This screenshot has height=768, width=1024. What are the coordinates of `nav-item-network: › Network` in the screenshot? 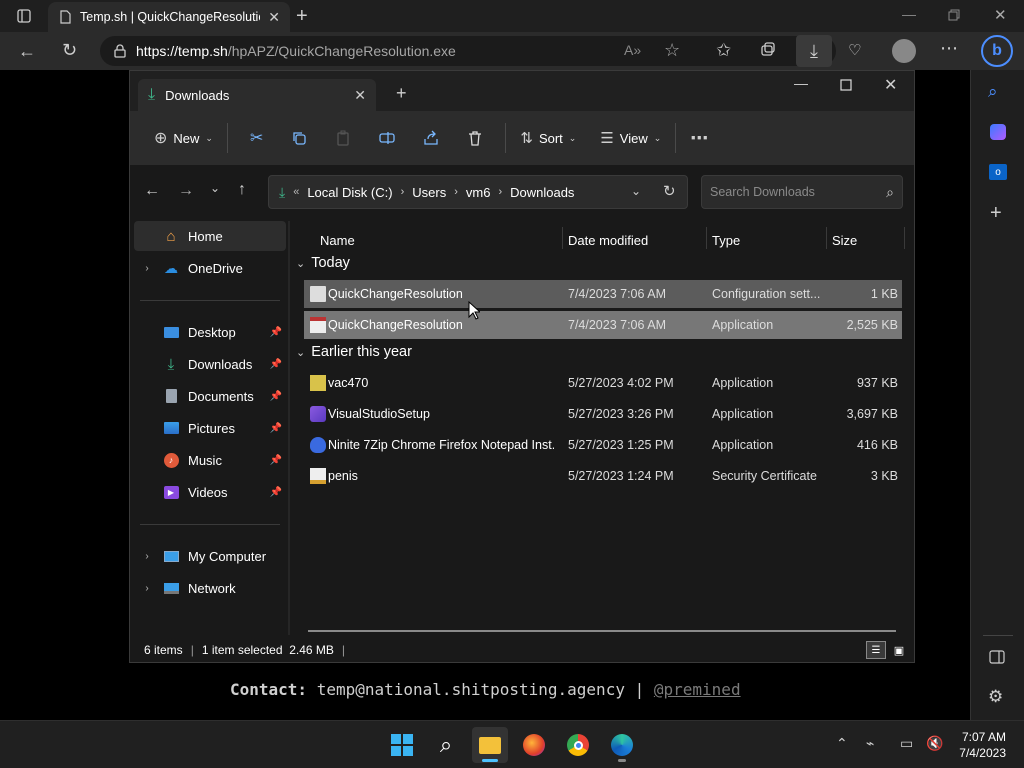 It's located at (210, 588).